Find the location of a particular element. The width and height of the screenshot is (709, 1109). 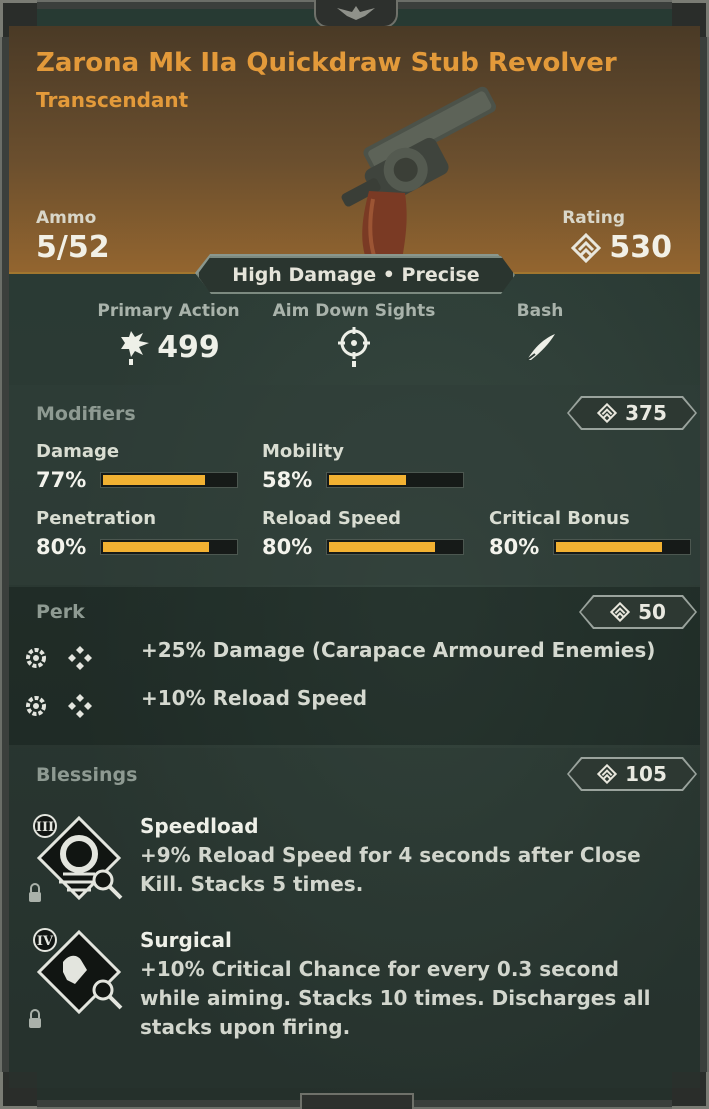

action-primary: Primary Action 499 is located at coordinates (168, 334).